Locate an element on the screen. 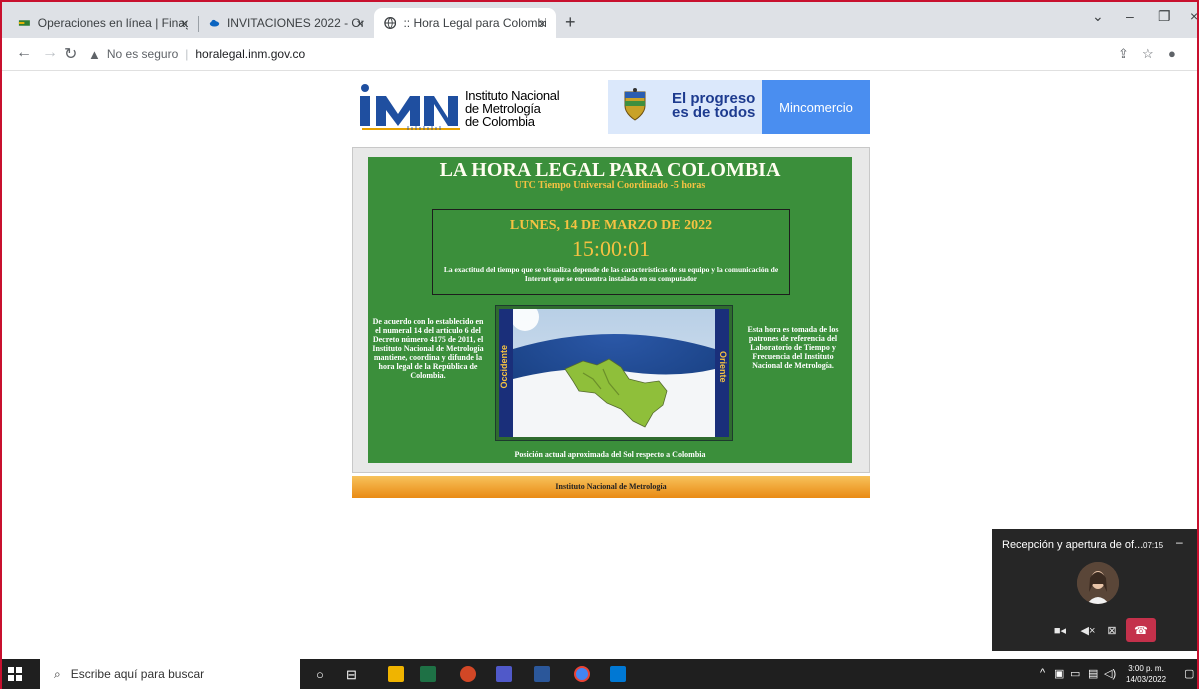 The width and height of the screenshot is (1199, 689). inm-name-line: de Colombia is located at coordinates (500, 121).